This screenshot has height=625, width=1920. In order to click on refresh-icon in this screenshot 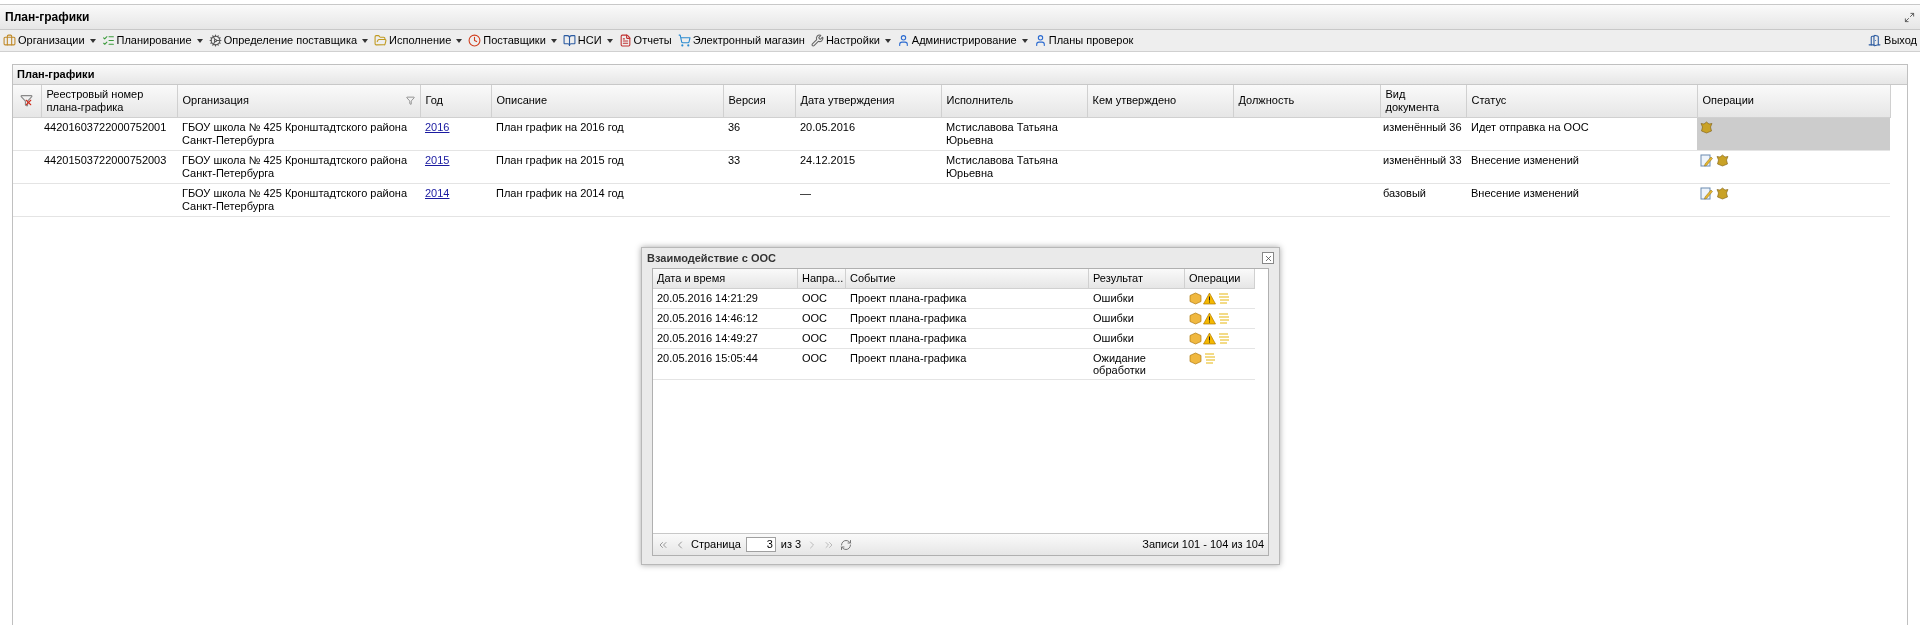, I will do `click(846, 544)`.